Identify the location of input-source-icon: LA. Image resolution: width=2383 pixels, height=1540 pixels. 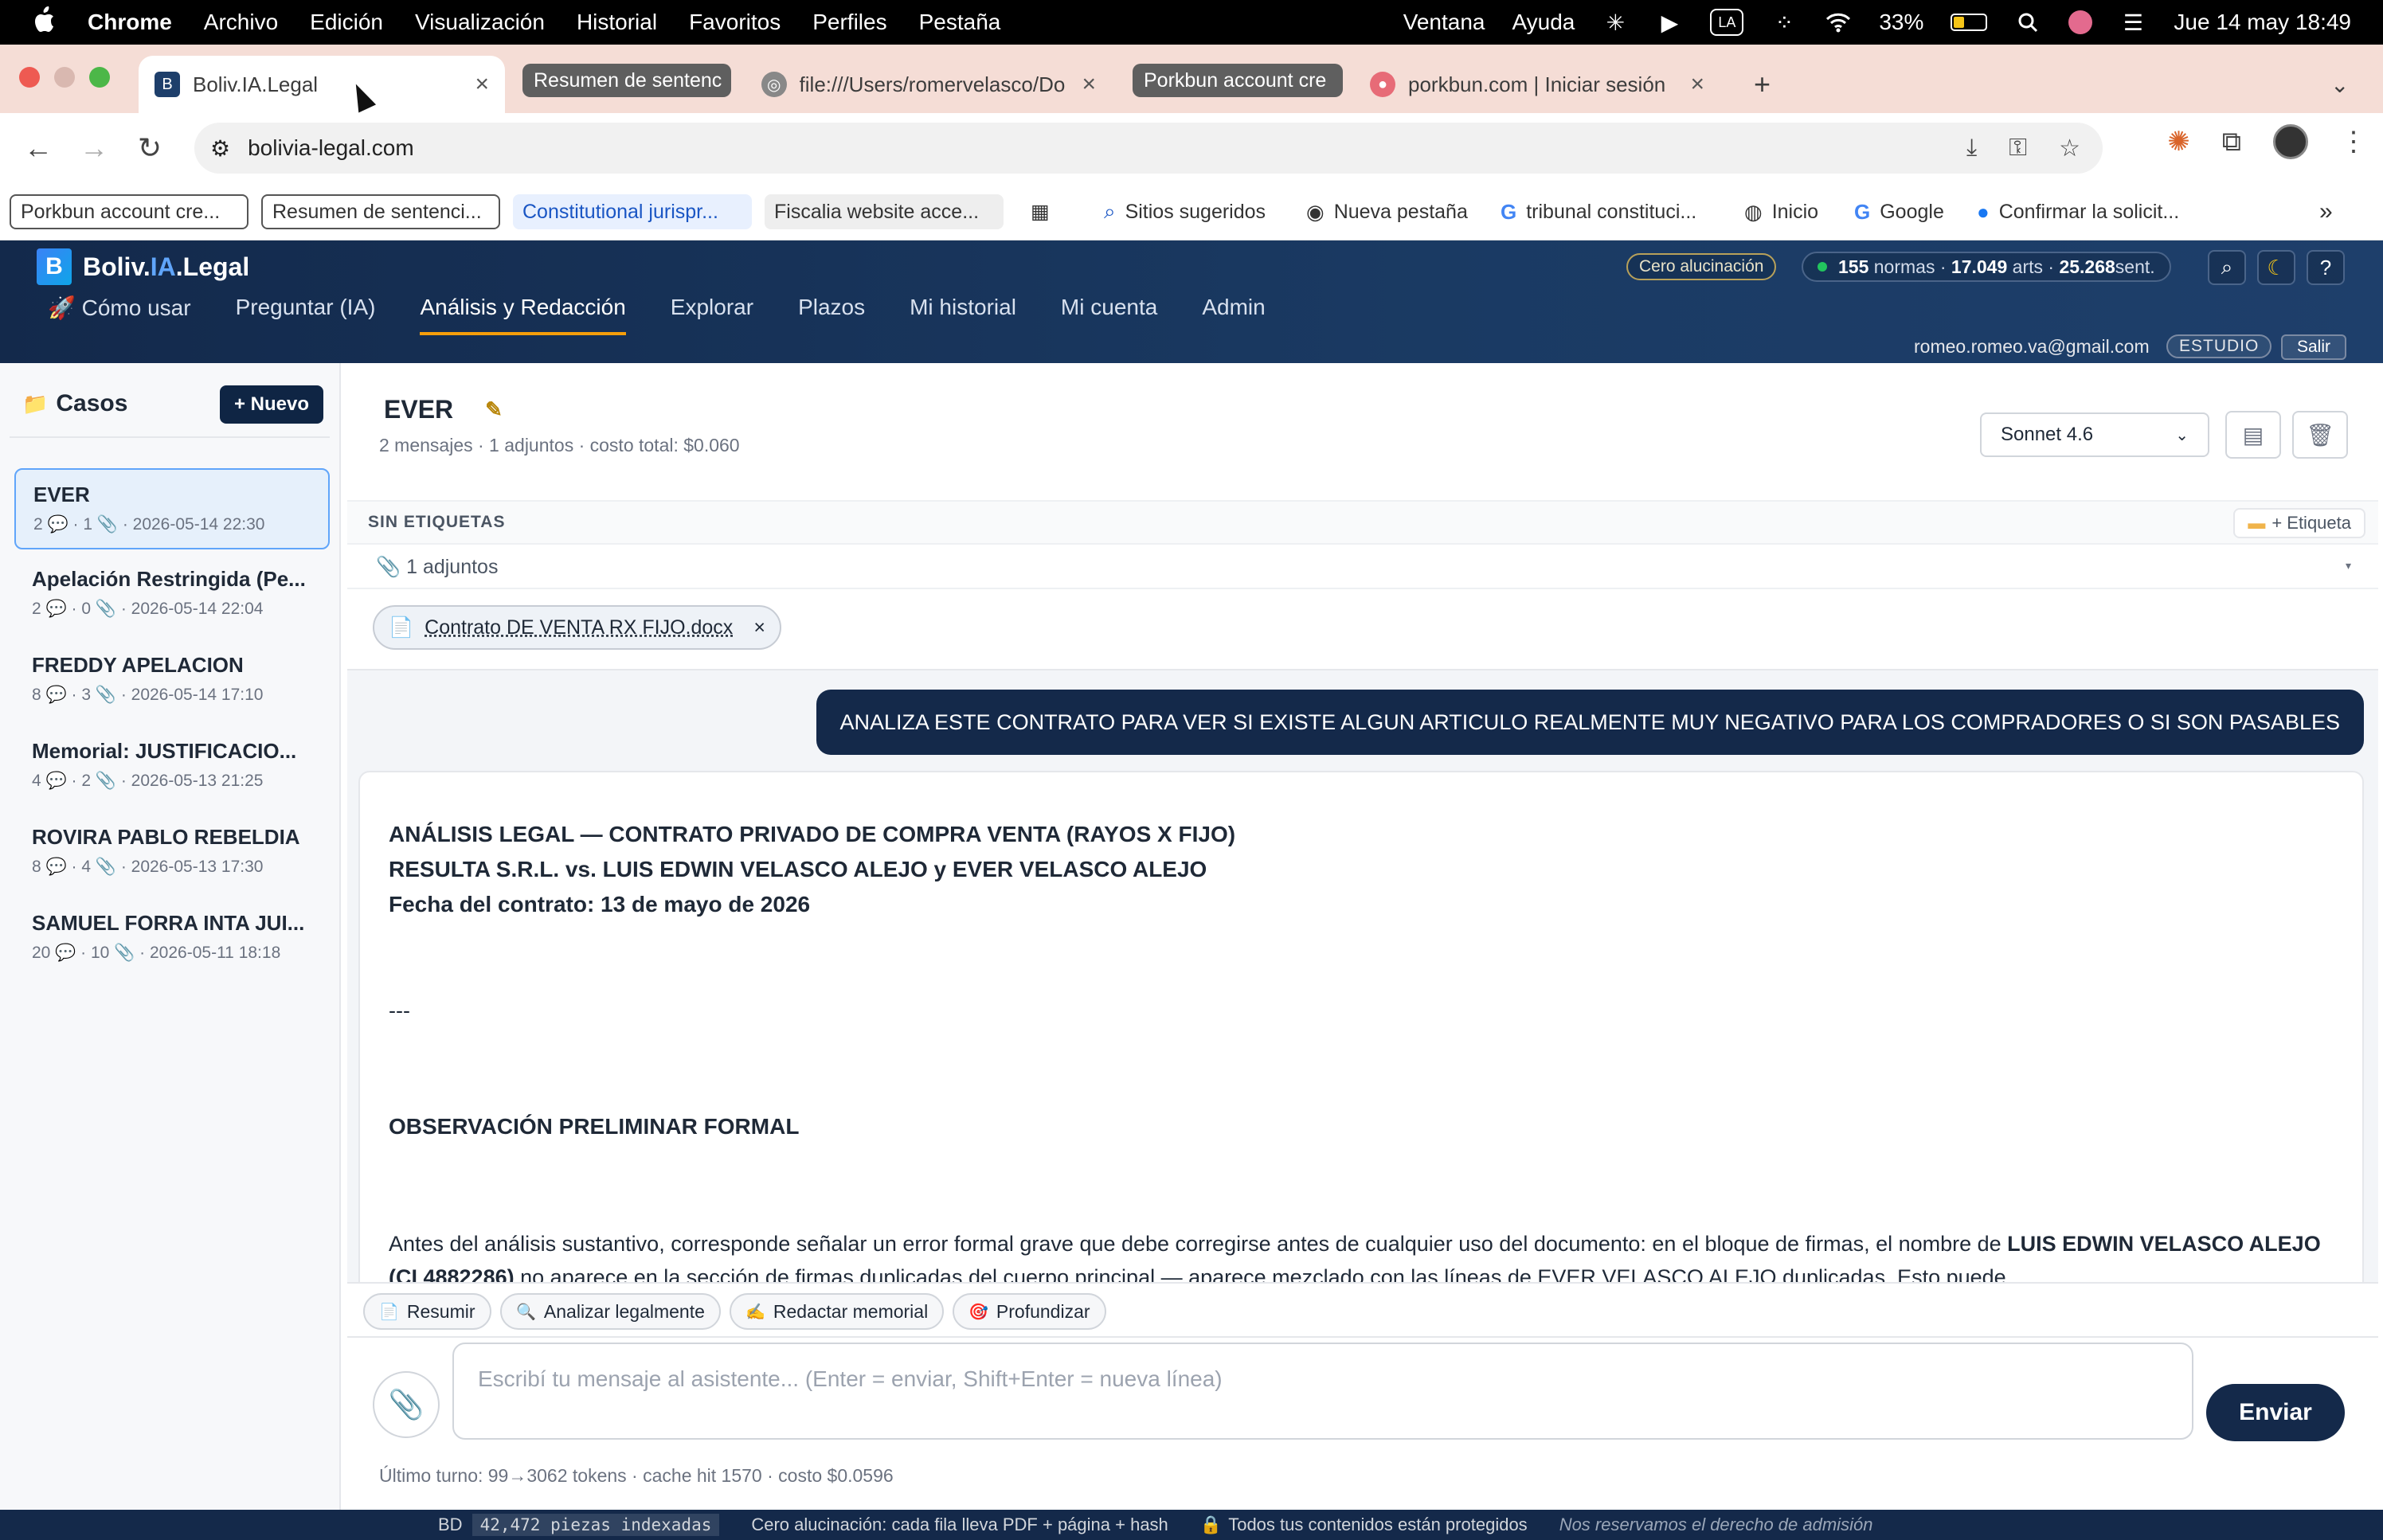
(1727, 22).